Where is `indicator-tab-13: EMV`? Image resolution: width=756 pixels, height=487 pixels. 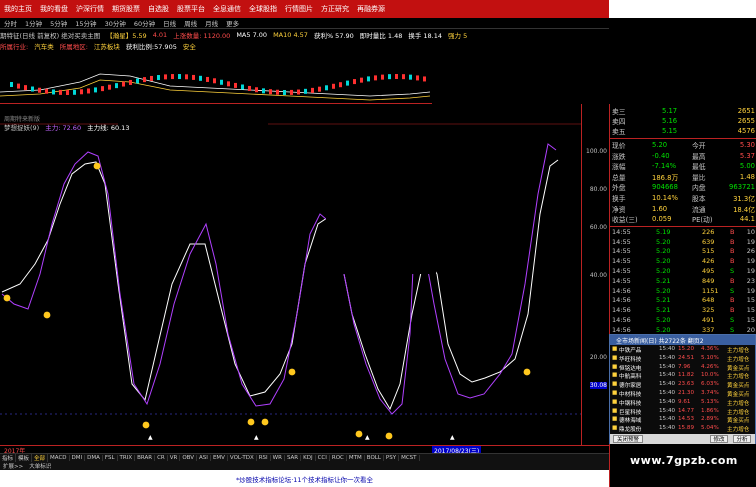 indicator-tab-13: EMV is located at coordinates (219, 458).